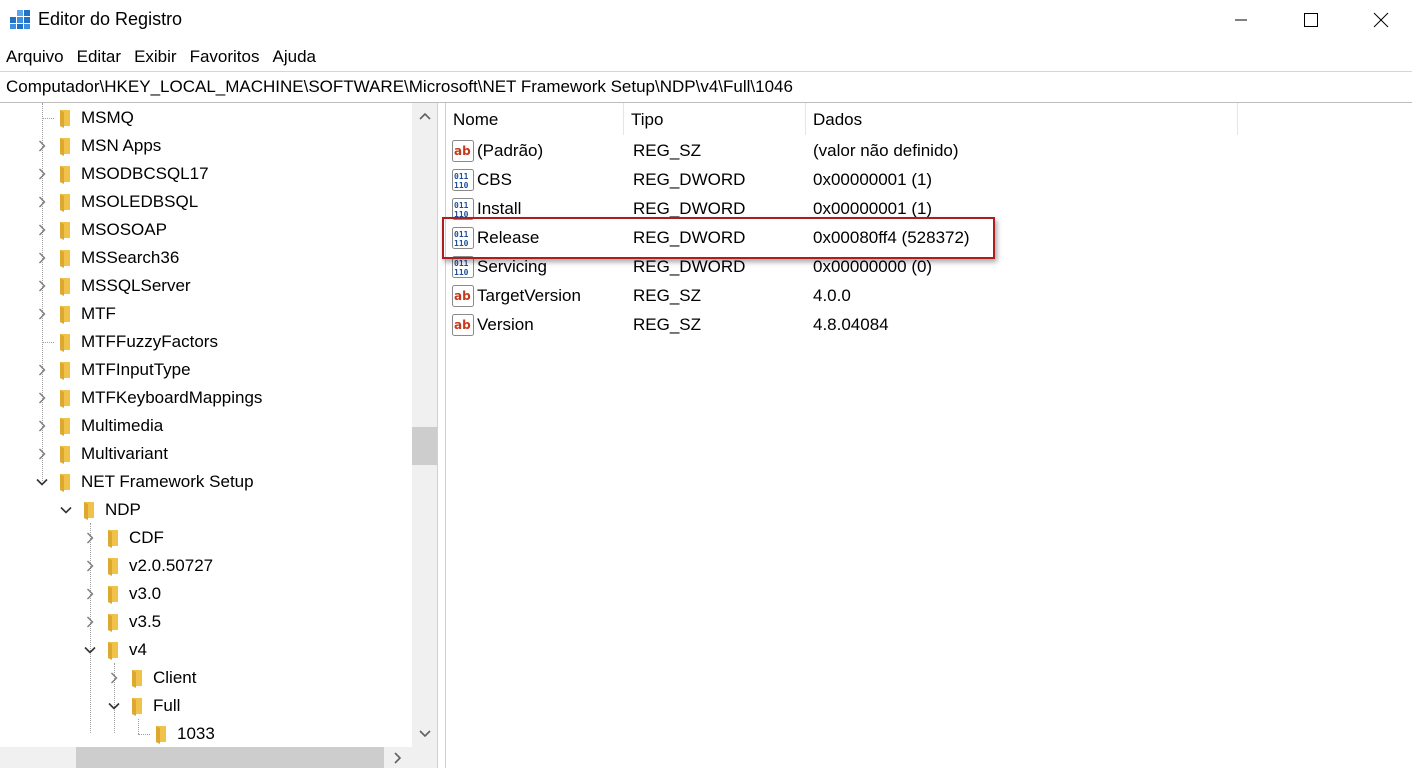  Describe the element at coordinates (398, 757) in the screenshot. I see `scroll-right-button` at that location.